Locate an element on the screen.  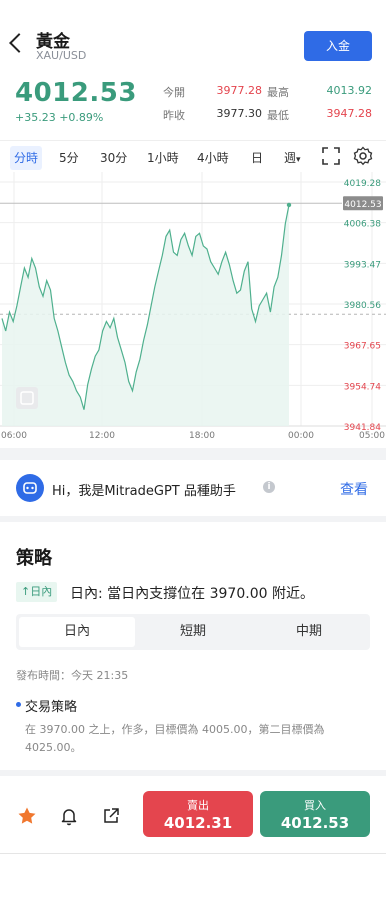
high-value: 4013.92 is located at coordinates (349, 90).